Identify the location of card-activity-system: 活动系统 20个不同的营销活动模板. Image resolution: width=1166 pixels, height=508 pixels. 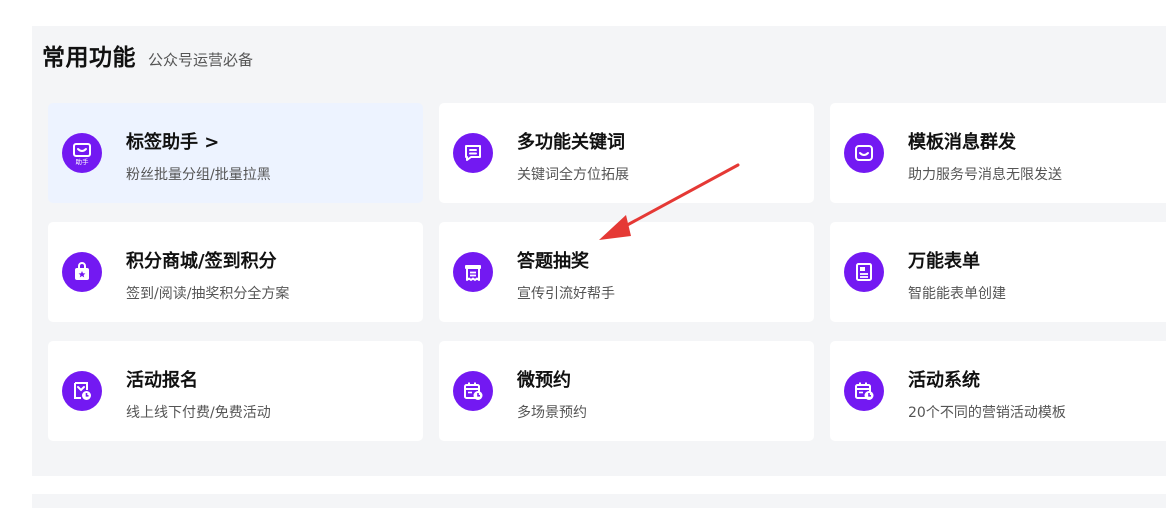
(998, 391).